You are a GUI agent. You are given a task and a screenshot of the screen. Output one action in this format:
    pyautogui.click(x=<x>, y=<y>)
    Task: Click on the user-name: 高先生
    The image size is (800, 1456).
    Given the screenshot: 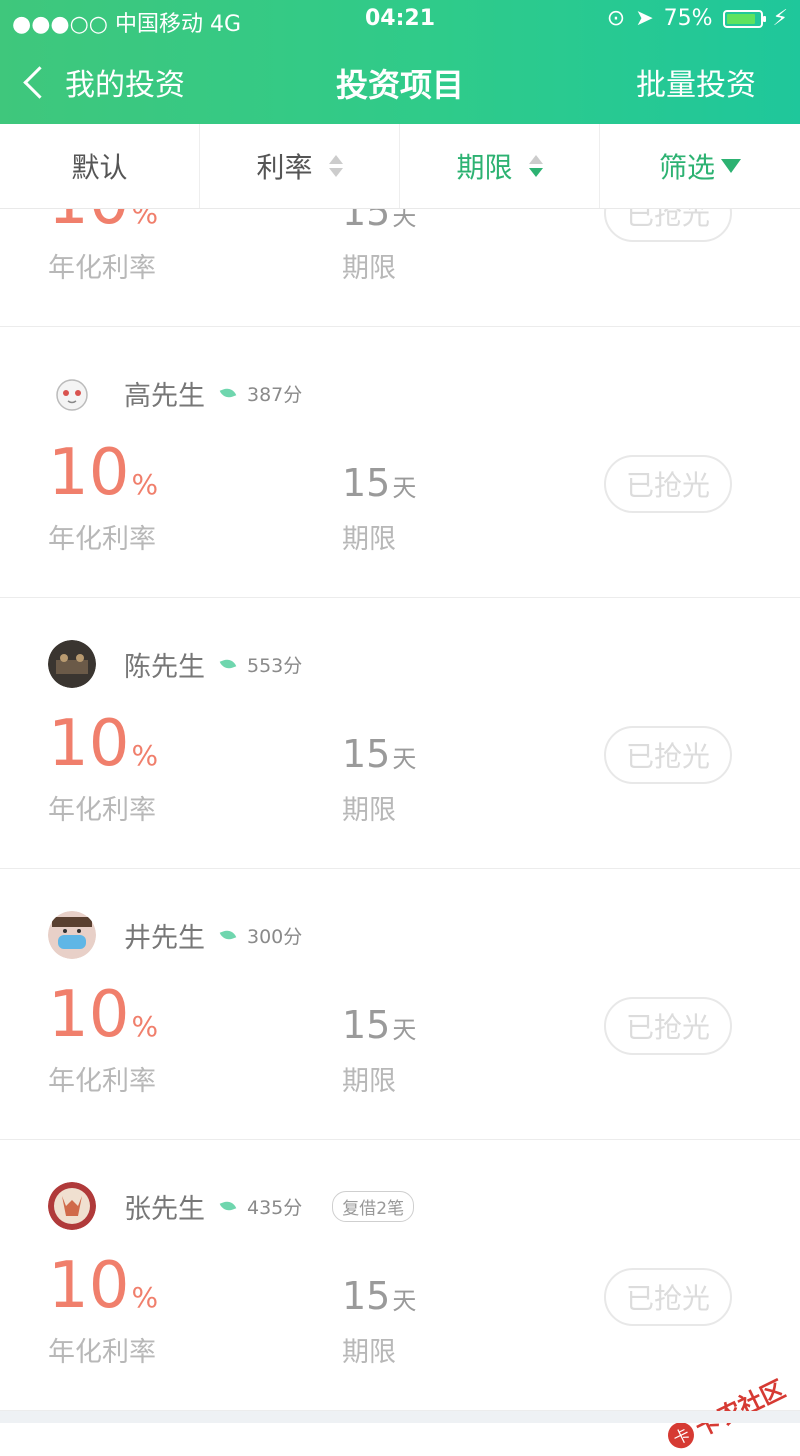 What is the action you would take?
    pyautogui.click(x=164, y=396)
    